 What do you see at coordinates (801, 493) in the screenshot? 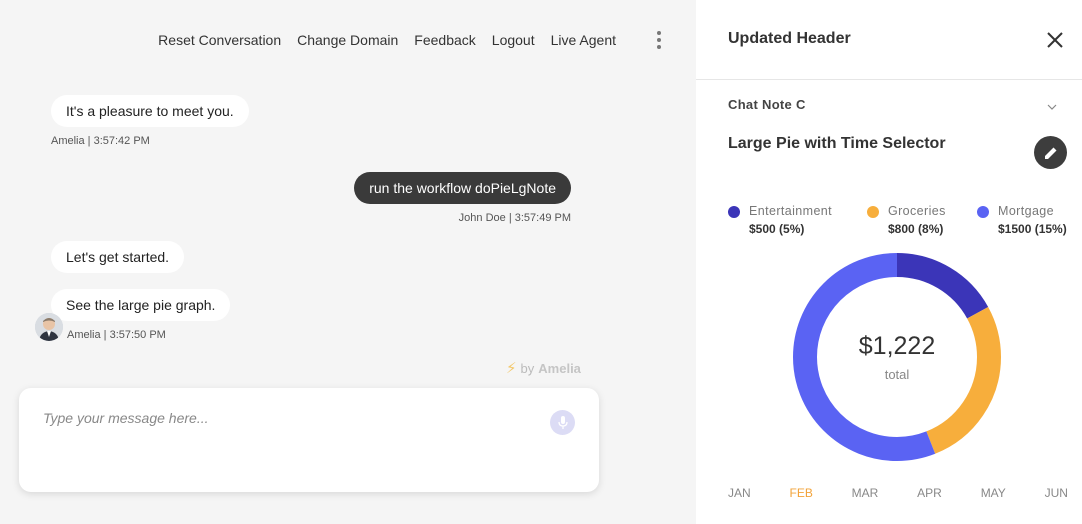
I see `month-tab-feb: FEB` at bounding box center [801, 493].